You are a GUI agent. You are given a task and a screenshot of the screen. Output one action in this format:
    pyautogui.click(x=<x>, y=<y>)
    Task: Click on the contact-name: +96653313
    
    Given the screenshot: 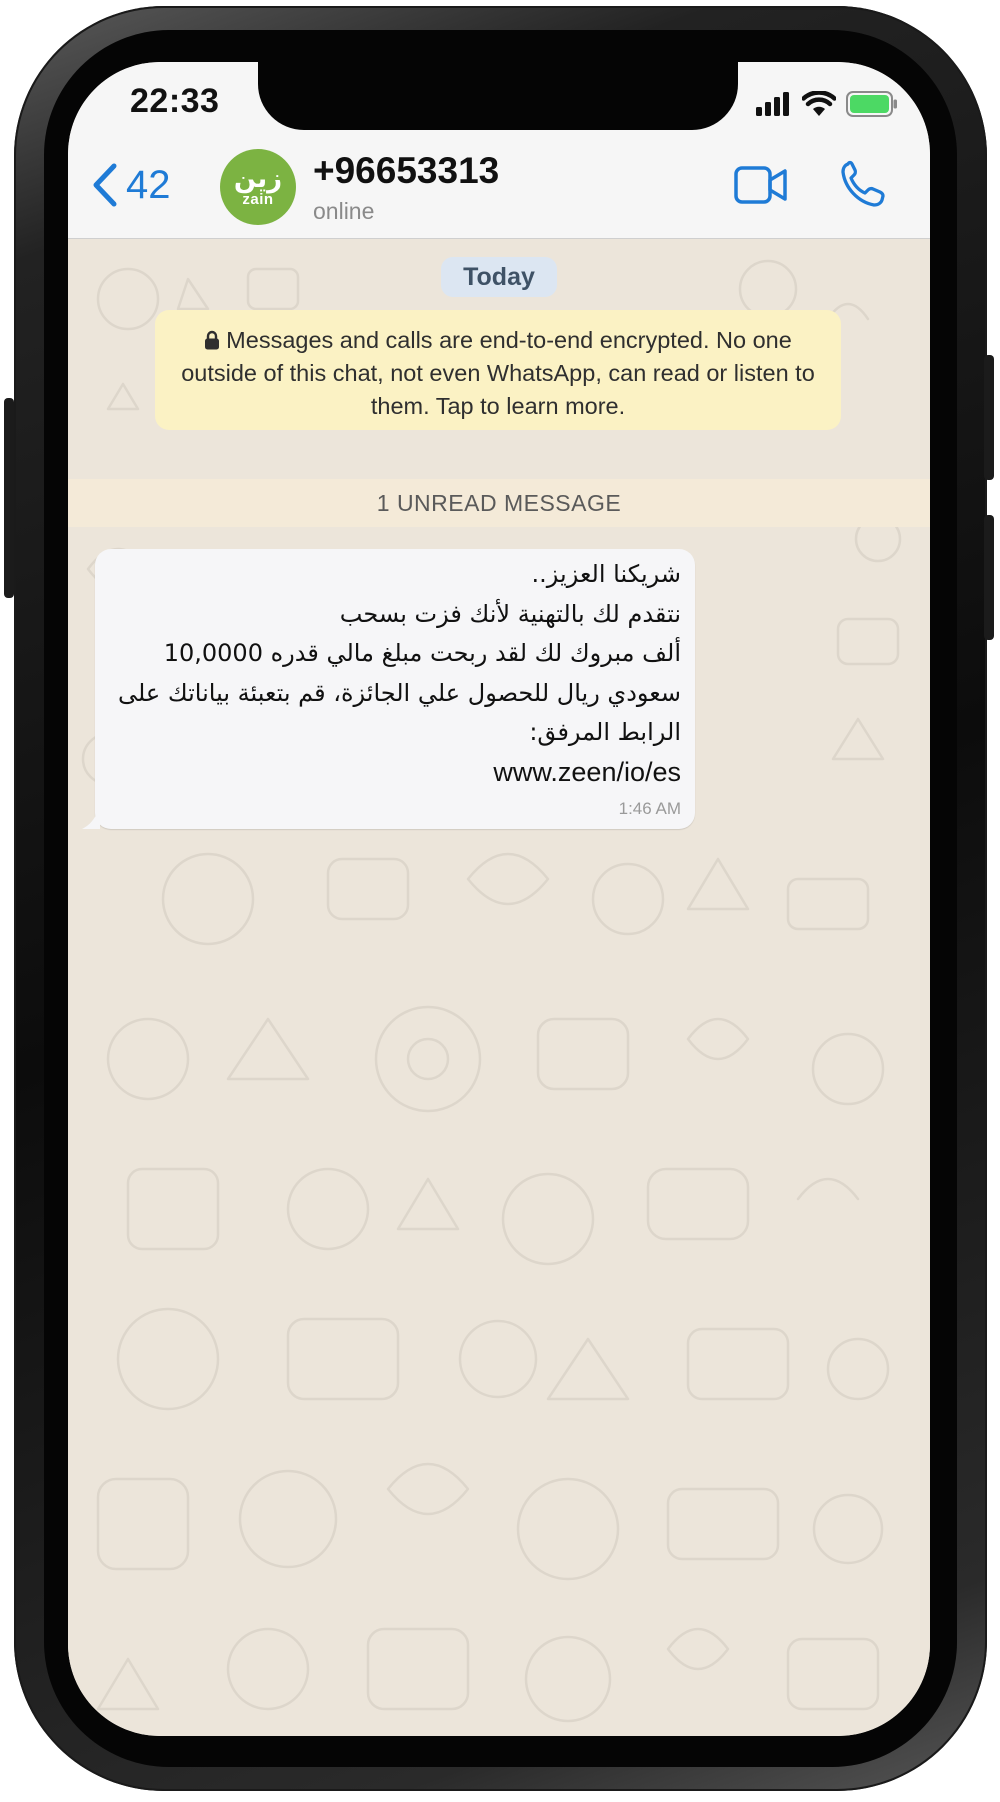 What is the action you would take?
    pyautogui.click(x=406, y=171)
    